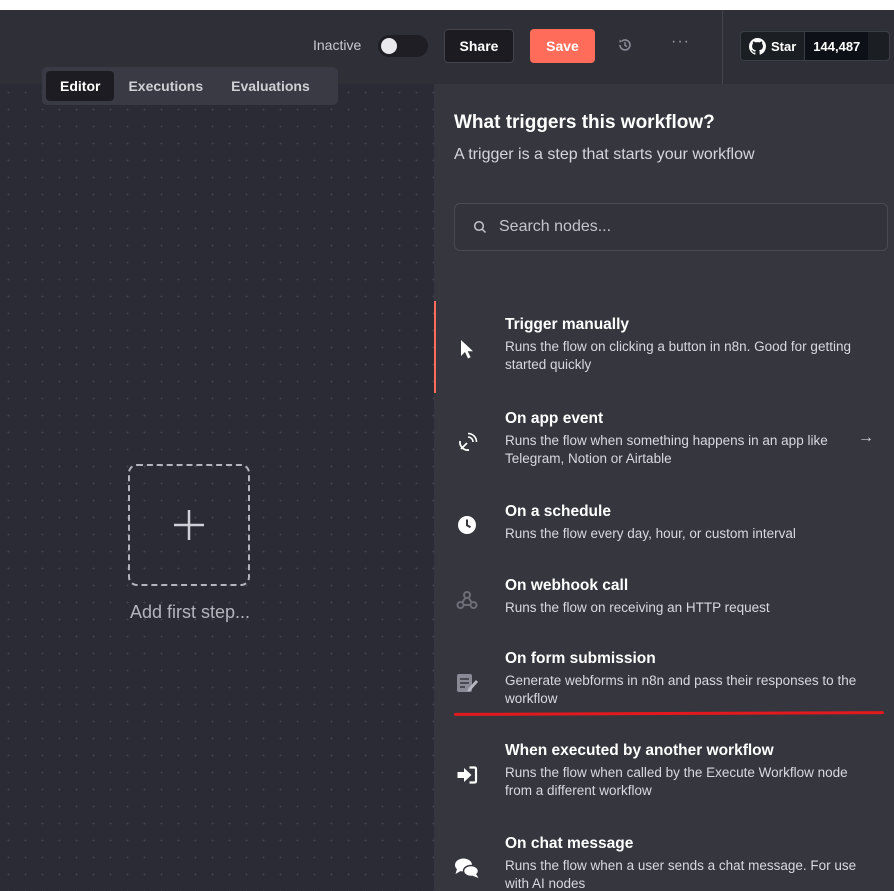 This screenshot has height=891, width=894. I want to click on add-first-step-button, so click(189, 525).